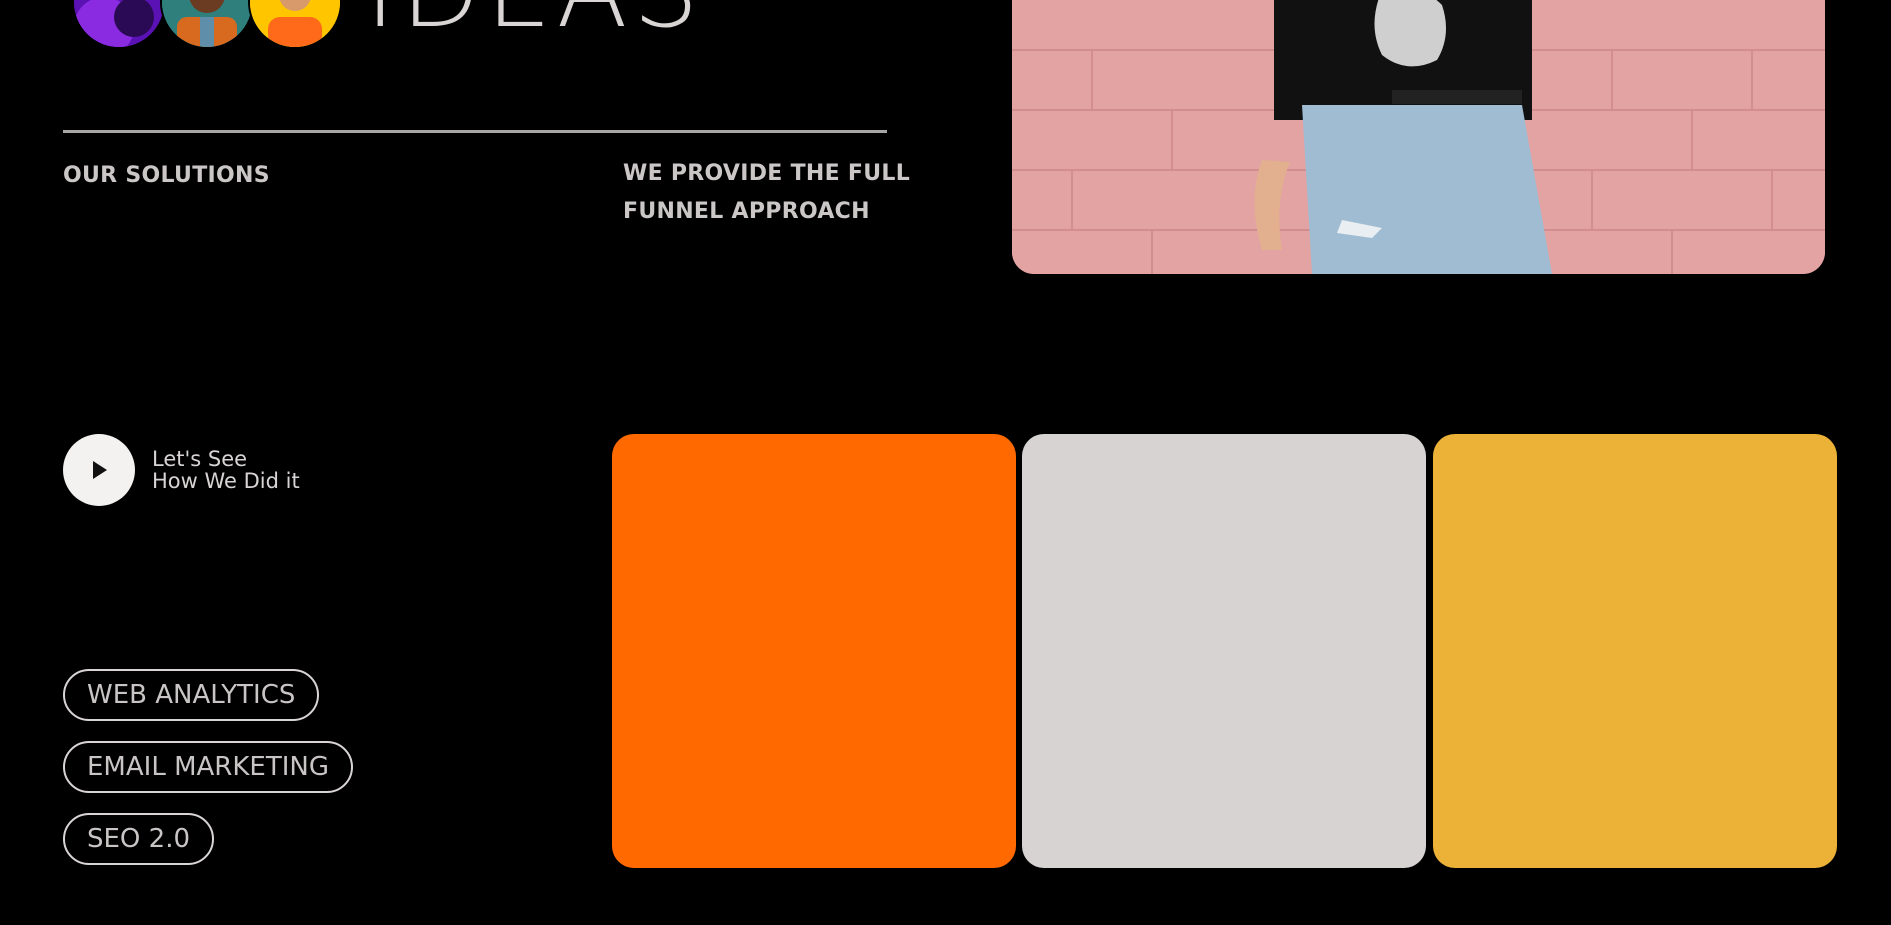 The image size is (1891, 925). What do you see at coordinates (119, 24) in the screenshot?
I see `avatar-purple` at bounding box center [119, 24].